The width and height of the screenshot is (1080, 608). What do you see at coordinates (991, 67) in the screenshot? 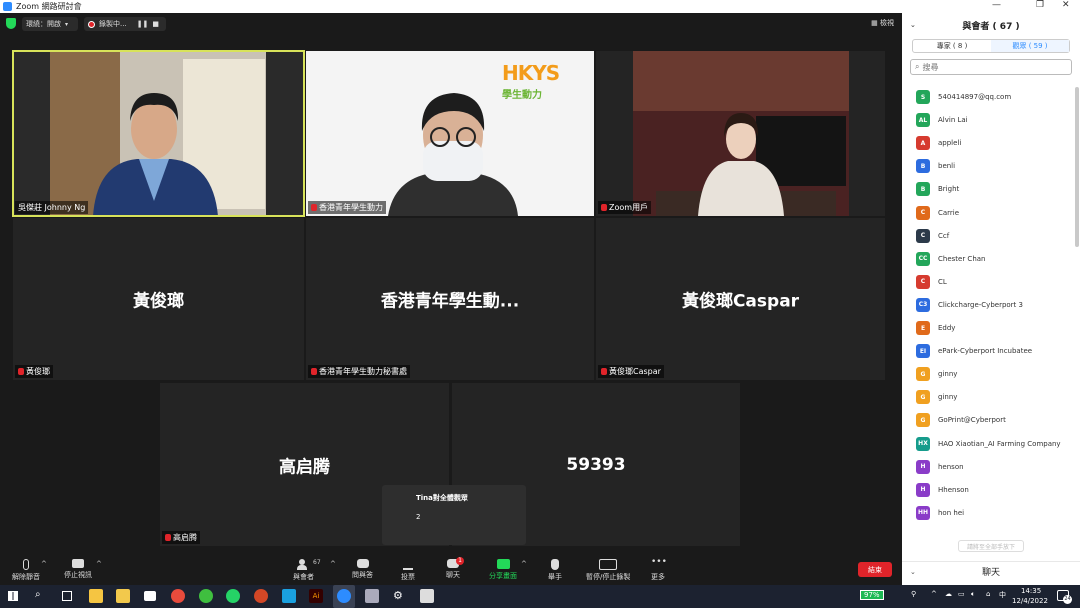
I see `search-input: ⌕ 搜尋` at bounding box center [991, 67].